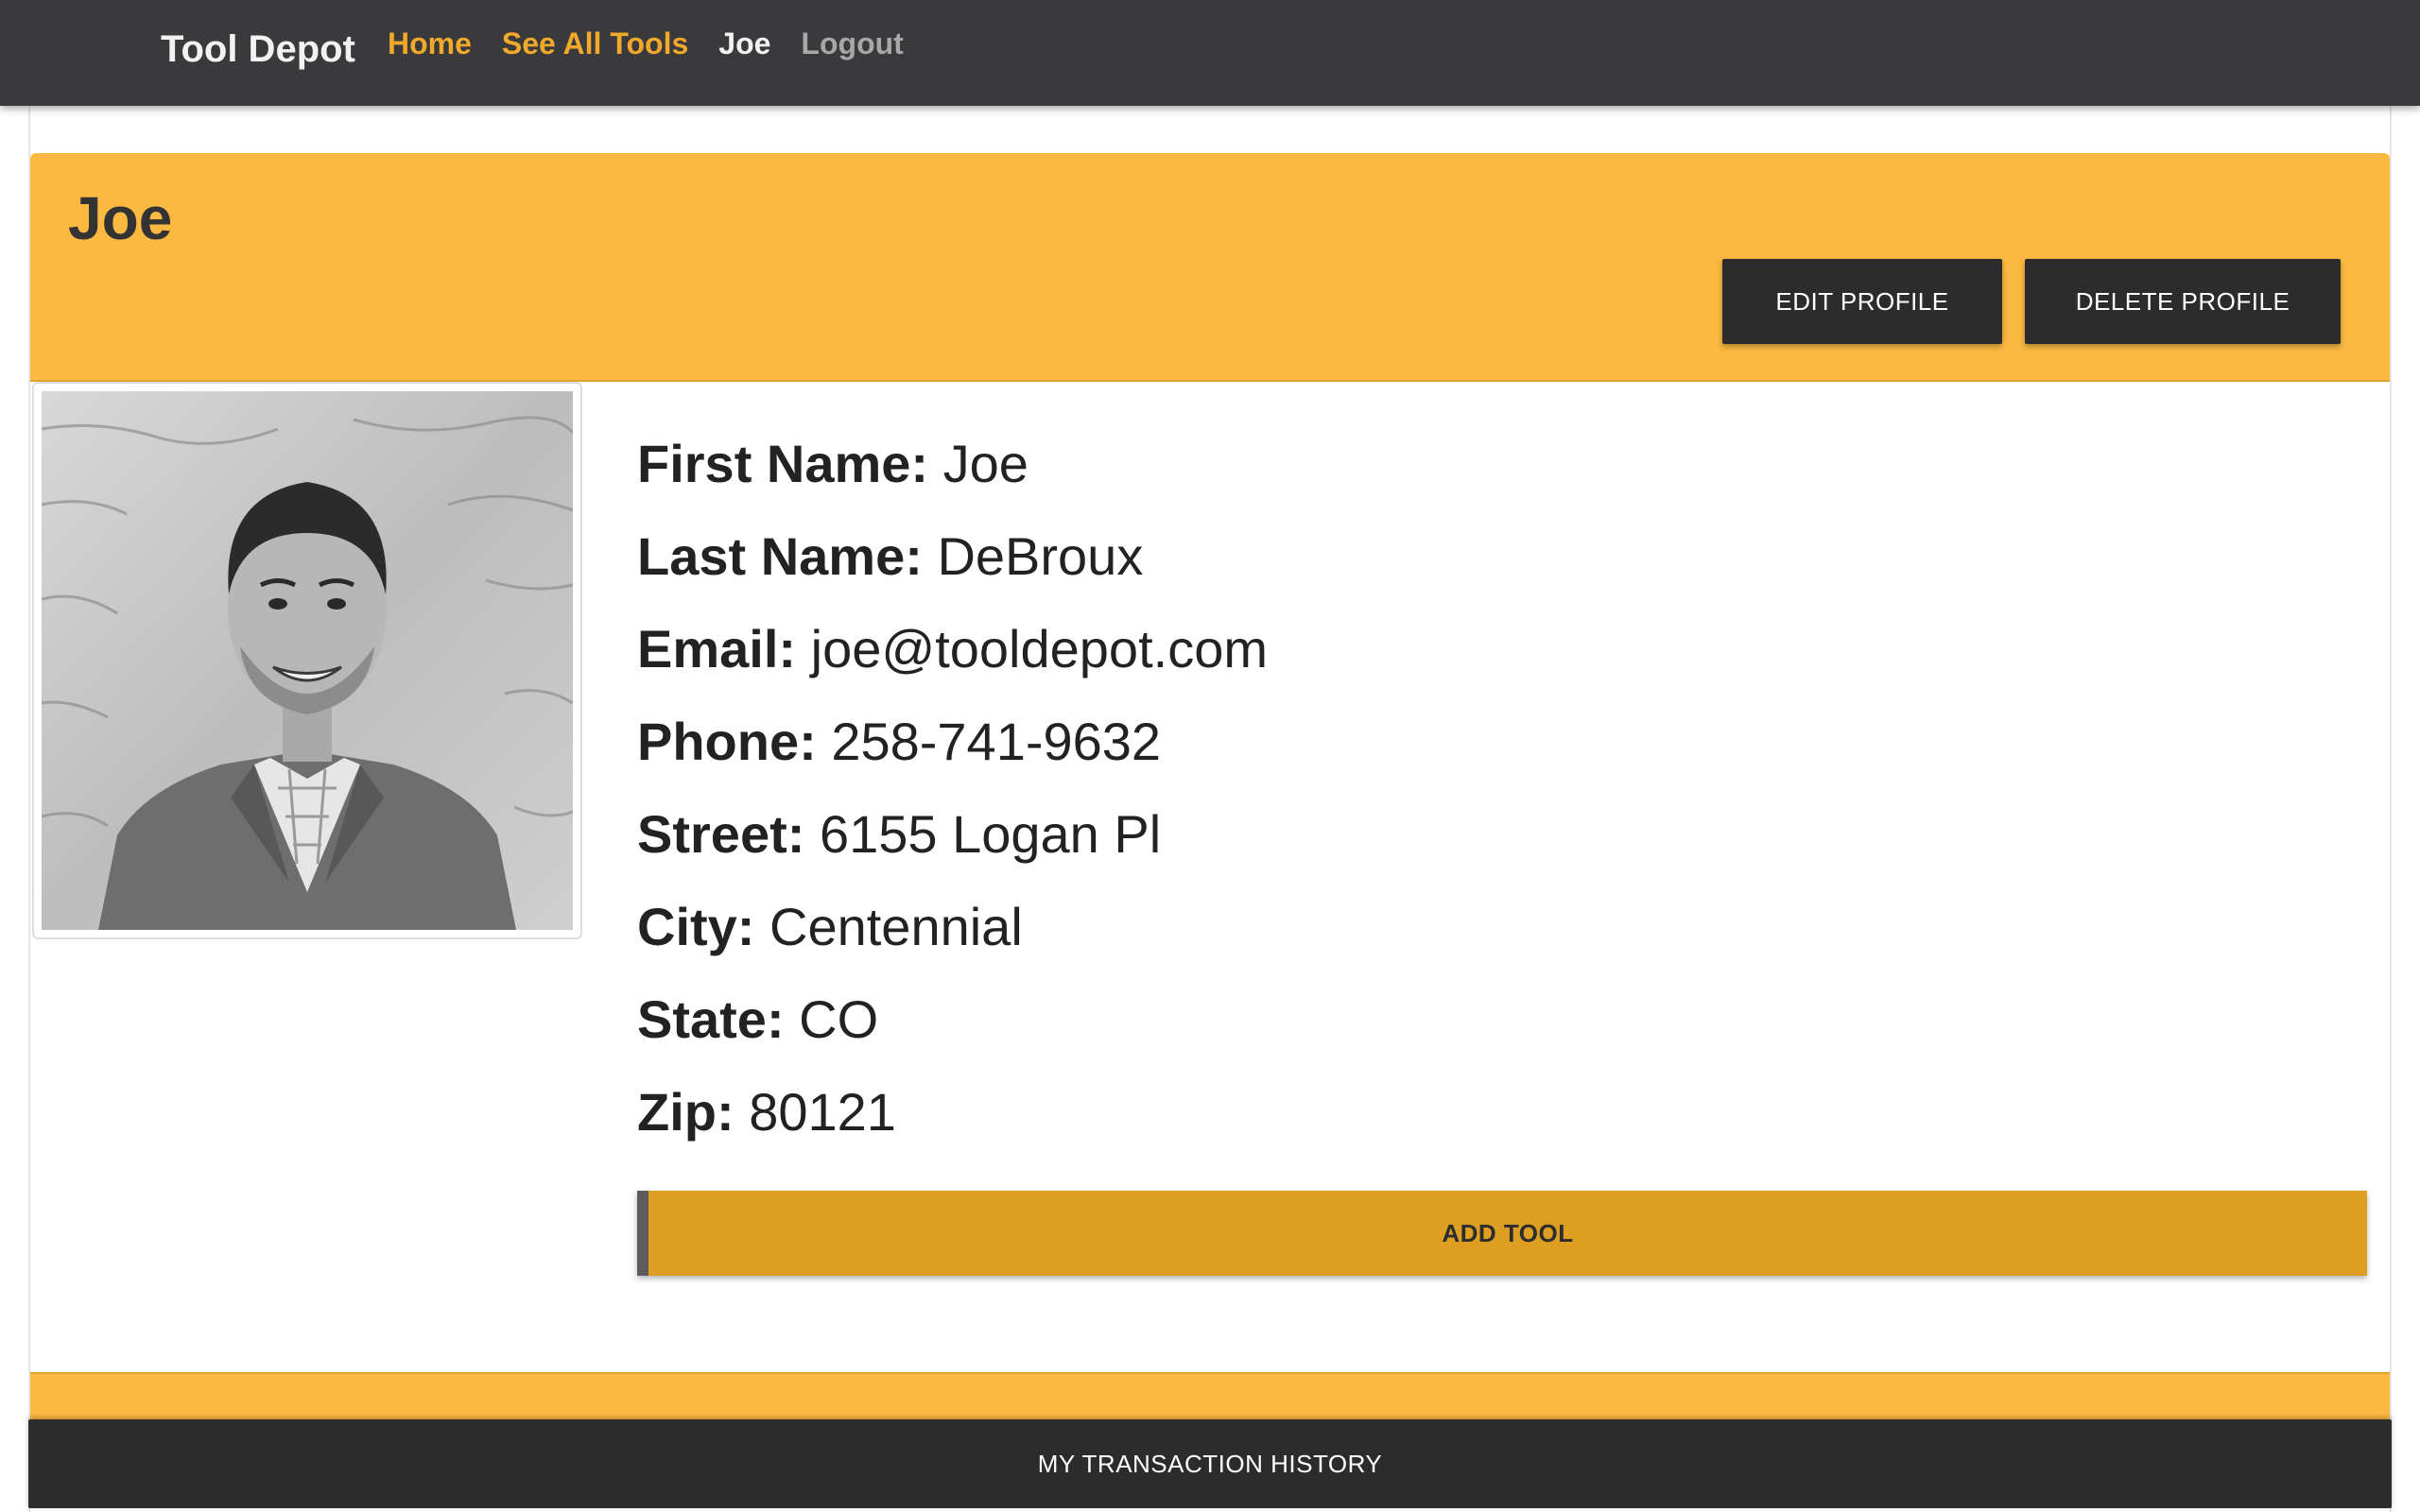  I want to click on city-row: City: Centennial, so click(952, 927).